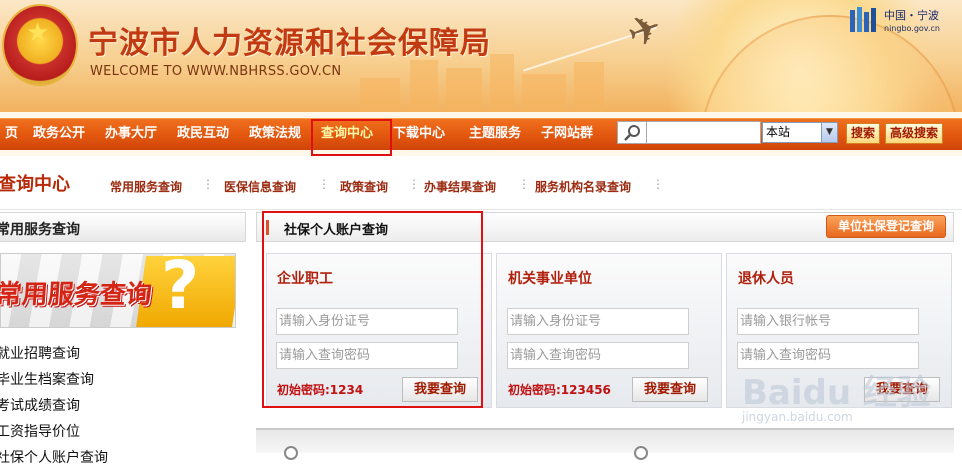  Describe the element at coordinates (598, 355) in the screenshot. I see `password-field: 请输入查询密码` at that location.